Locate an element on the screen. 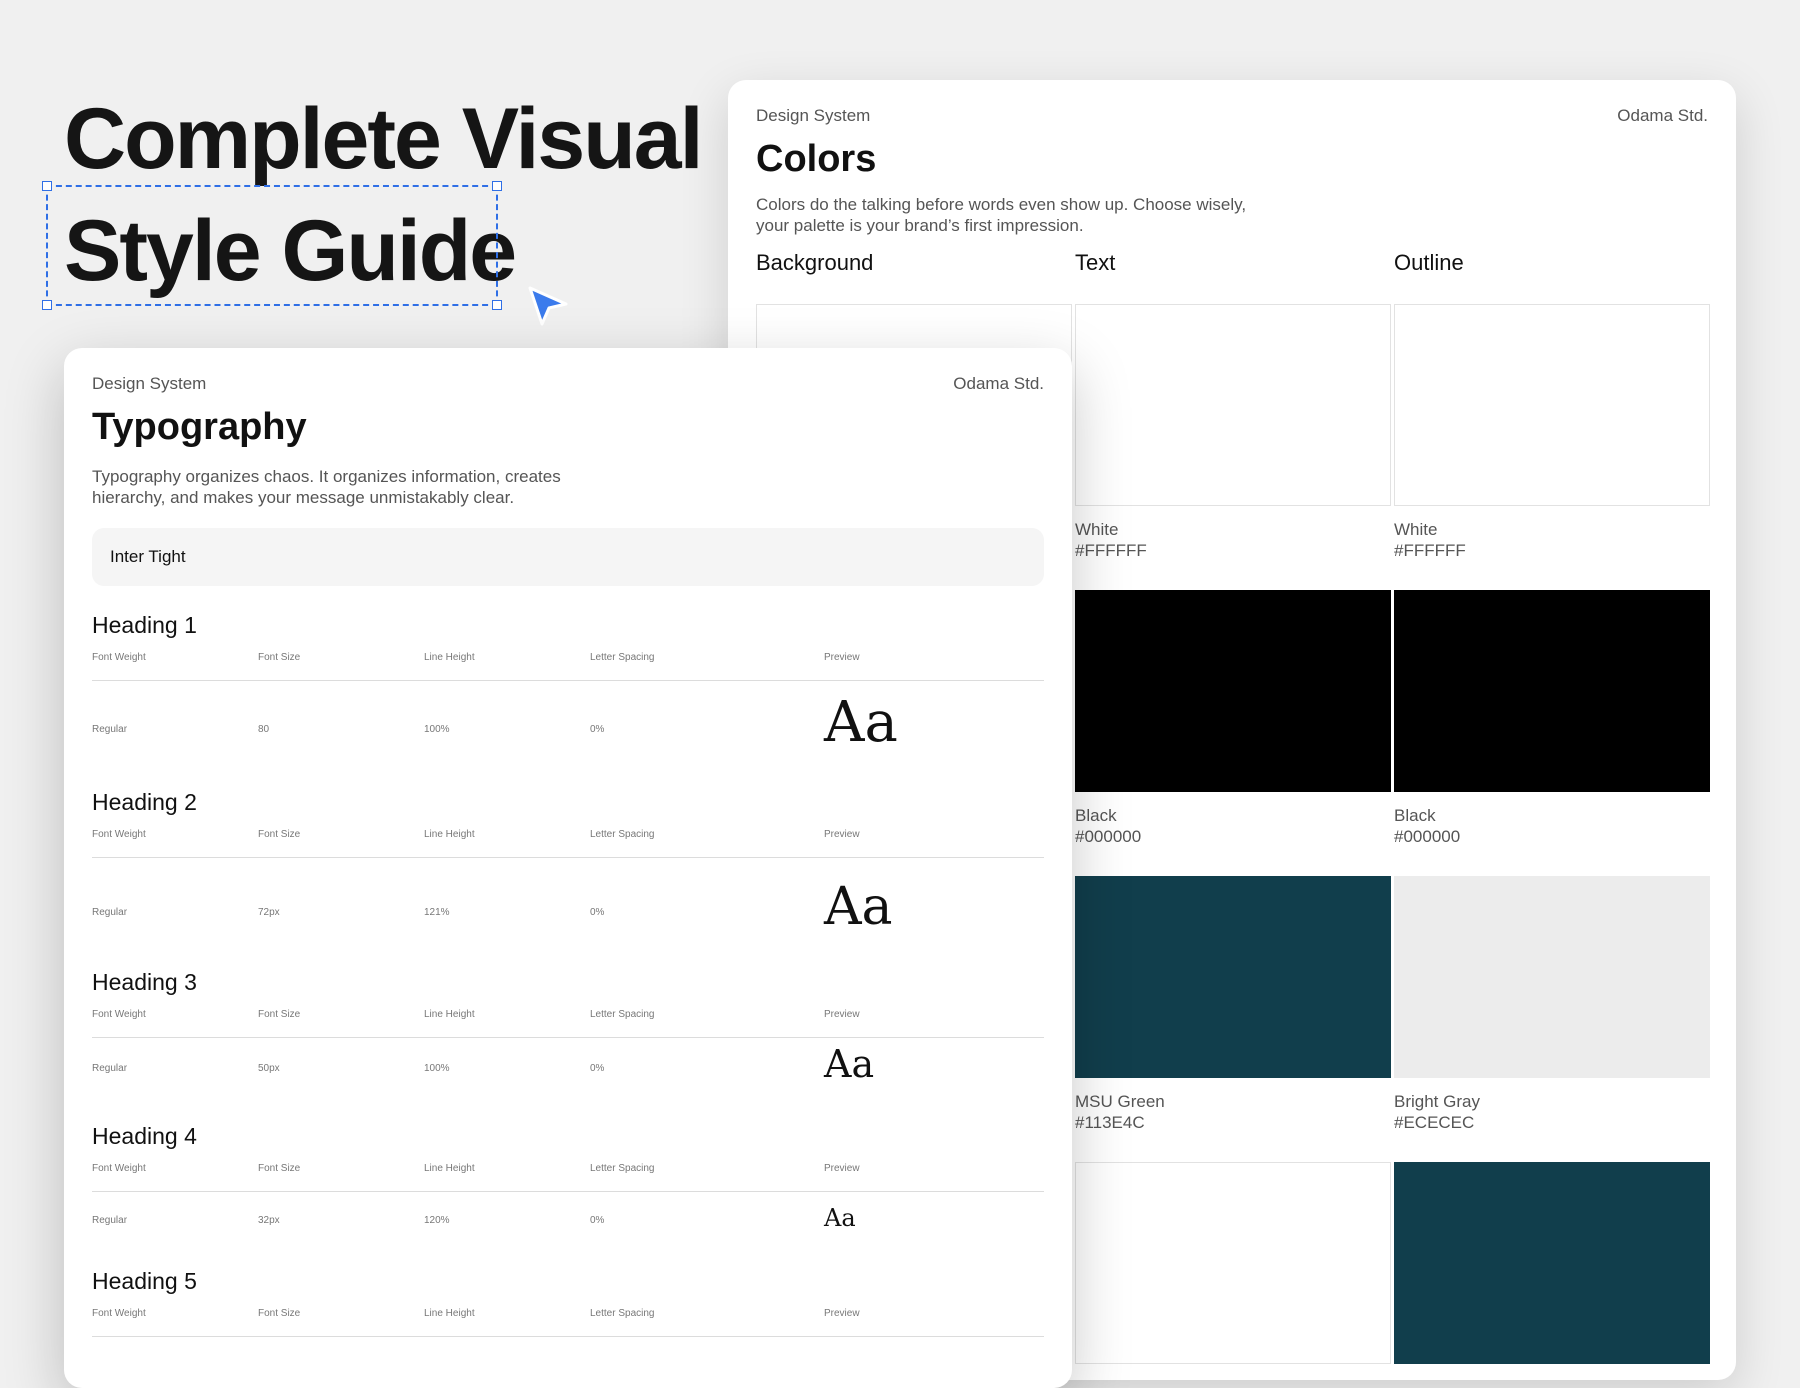 Image resolution: width=1800 pixels, height=1388 pixels. swatch-name: Bright Gray is located at coordinates (1437, 1101).